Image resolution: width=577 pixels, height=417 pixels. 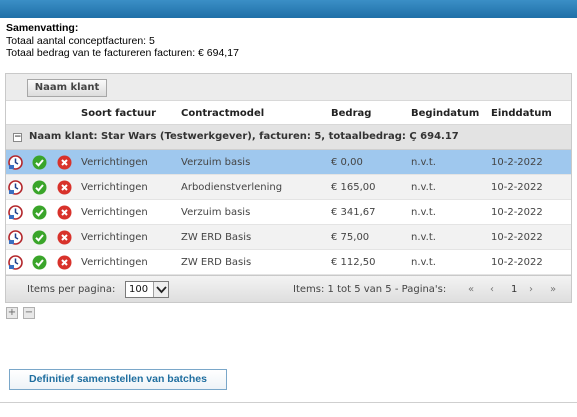 I want to click on page-size-select: 100, so click(x=147, y=289).